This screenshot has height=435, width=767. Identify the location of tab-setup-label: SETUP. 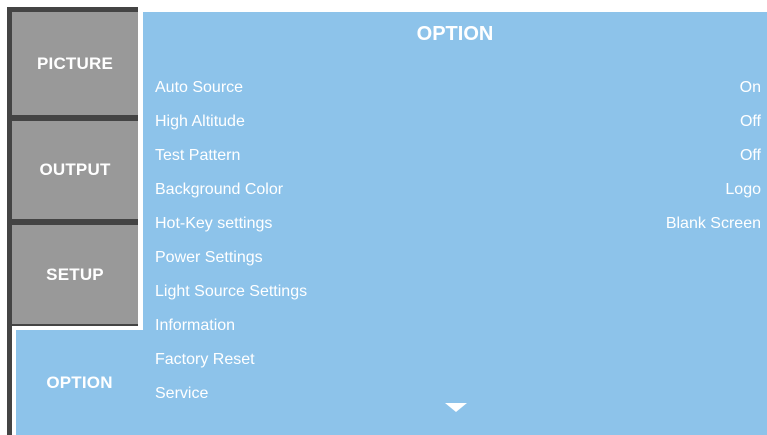
(75, 274).